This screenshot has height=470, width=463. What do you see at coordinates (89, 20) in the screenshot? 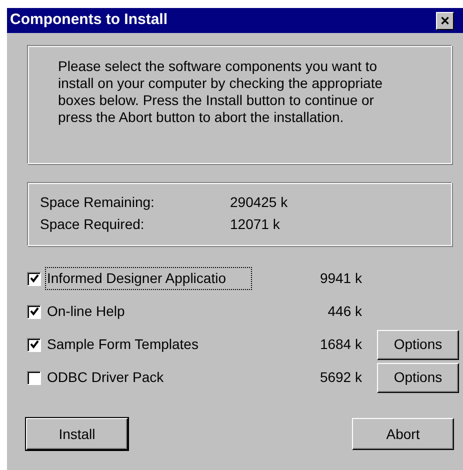
I see `window-title: Components to Install` at bounding box center [89, 20].